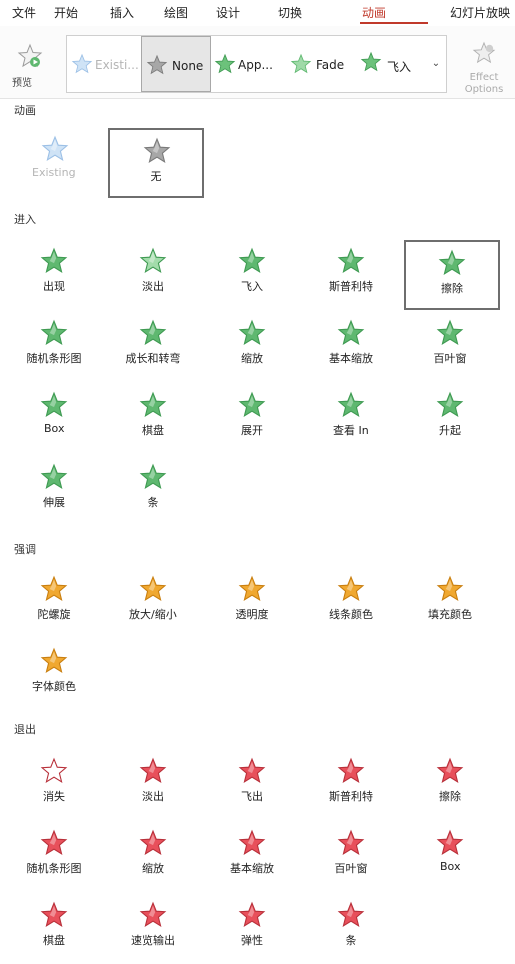 The height and width of the screenshot is (964, 515). I want to click on section-header-exit: 退出, so click(25, 729).